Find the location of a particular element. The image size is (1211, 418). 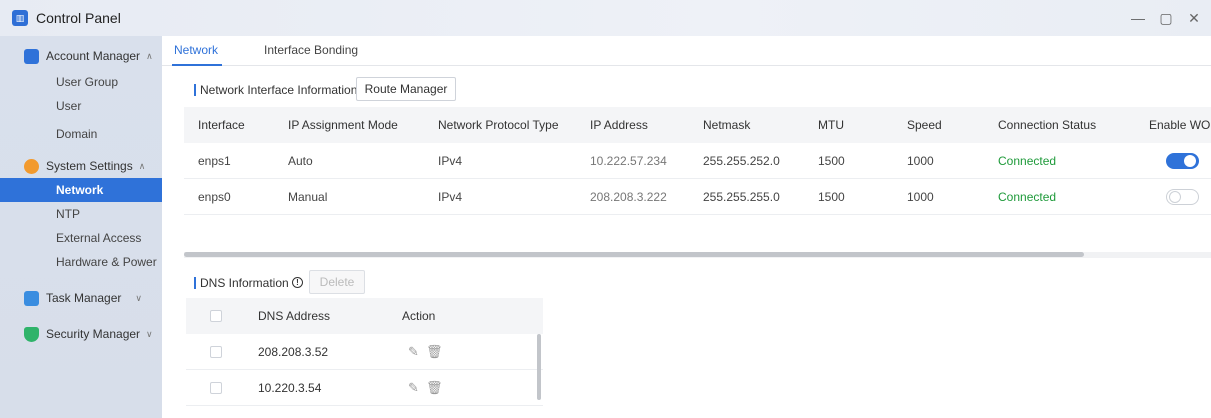

sidebar-group-label: Task Manager is located at coordinates (84, 298).